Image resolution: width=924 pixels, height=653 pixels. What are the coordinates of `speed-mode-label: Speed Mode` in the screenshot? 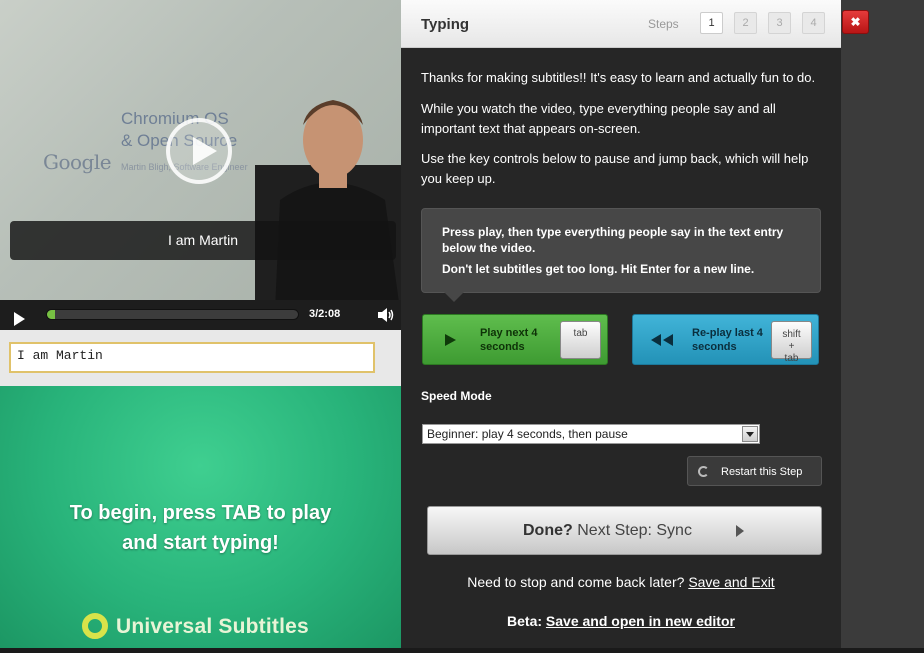 It's located at (456, 396).